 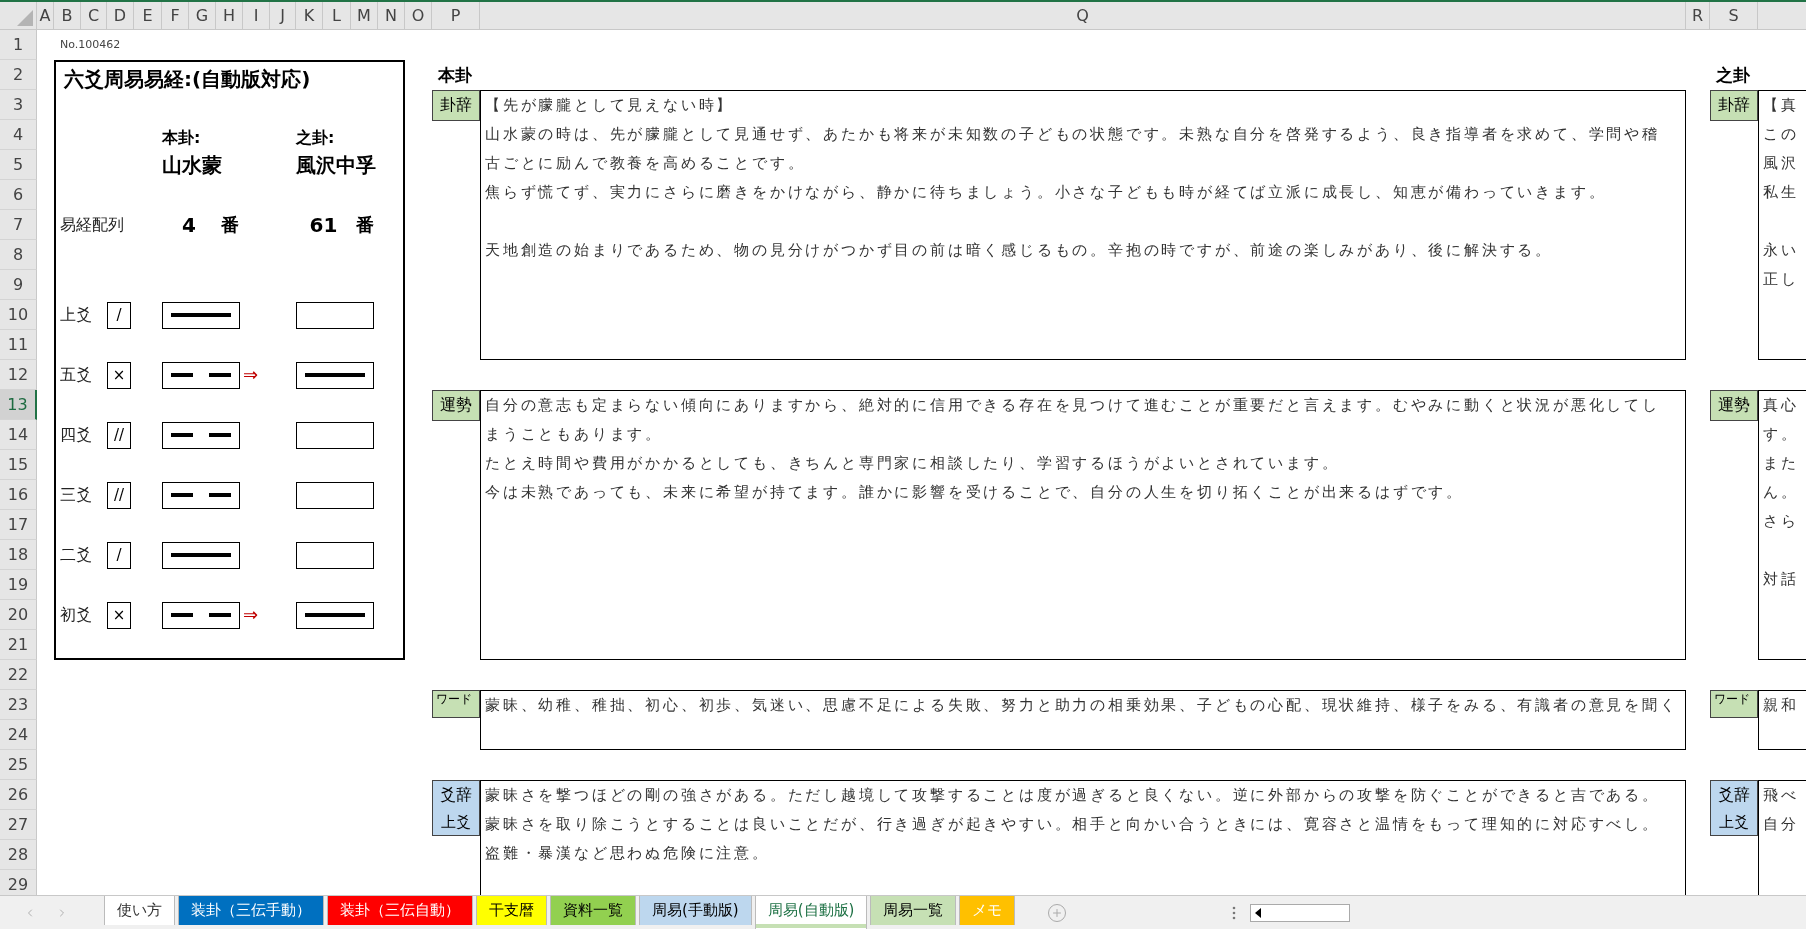 I want to click on line-label: 五爻, so click(x=76, y=375).